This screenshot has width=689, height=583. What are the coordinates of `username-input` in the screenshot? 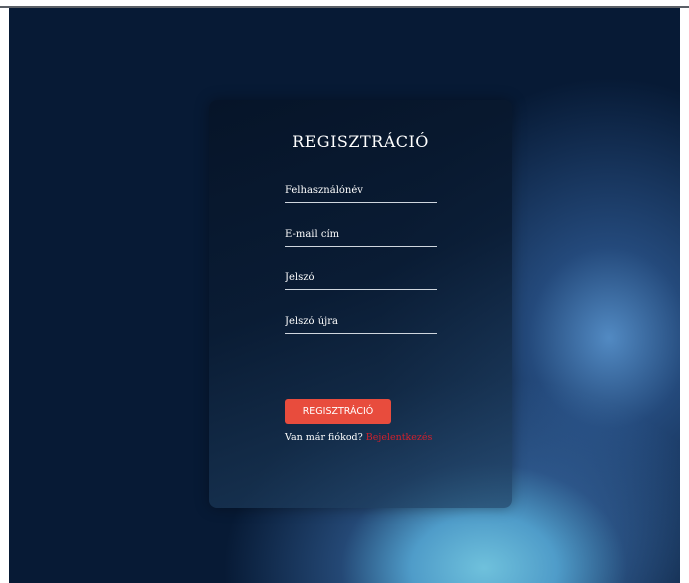 It's located at (361, 190).